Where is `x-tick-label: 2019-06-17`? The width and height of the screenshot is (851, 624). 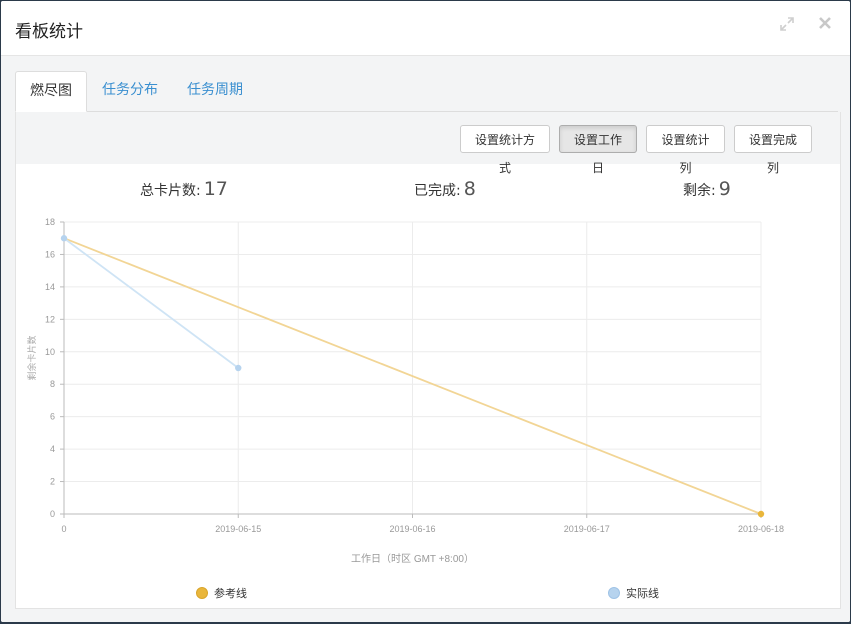
x-tick-label: 2019-06-17 is located at coordinates (587, 529).